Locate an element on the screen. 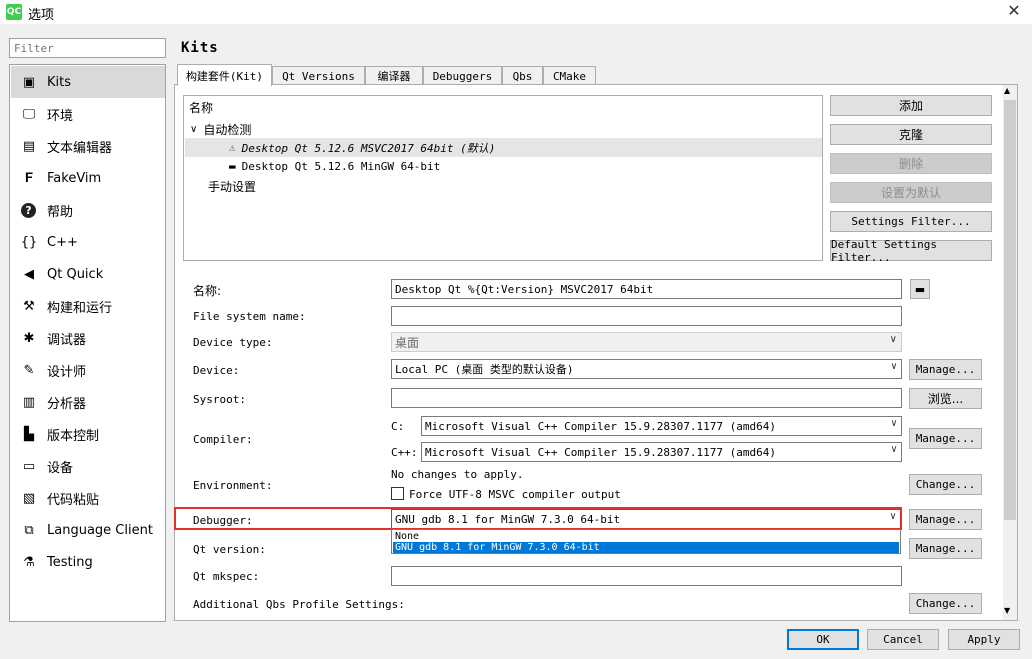  dropdown-option-gdb: GNU gdb 8.1 for MinGW 7.3.0 64-bit is located at coordinates (646, 547).